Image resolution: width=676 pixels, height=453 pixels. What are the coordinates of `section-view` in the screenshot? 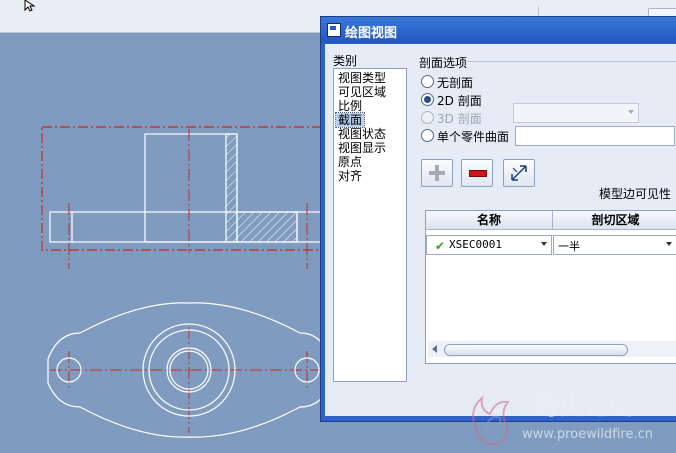 It's located at (187, 188).